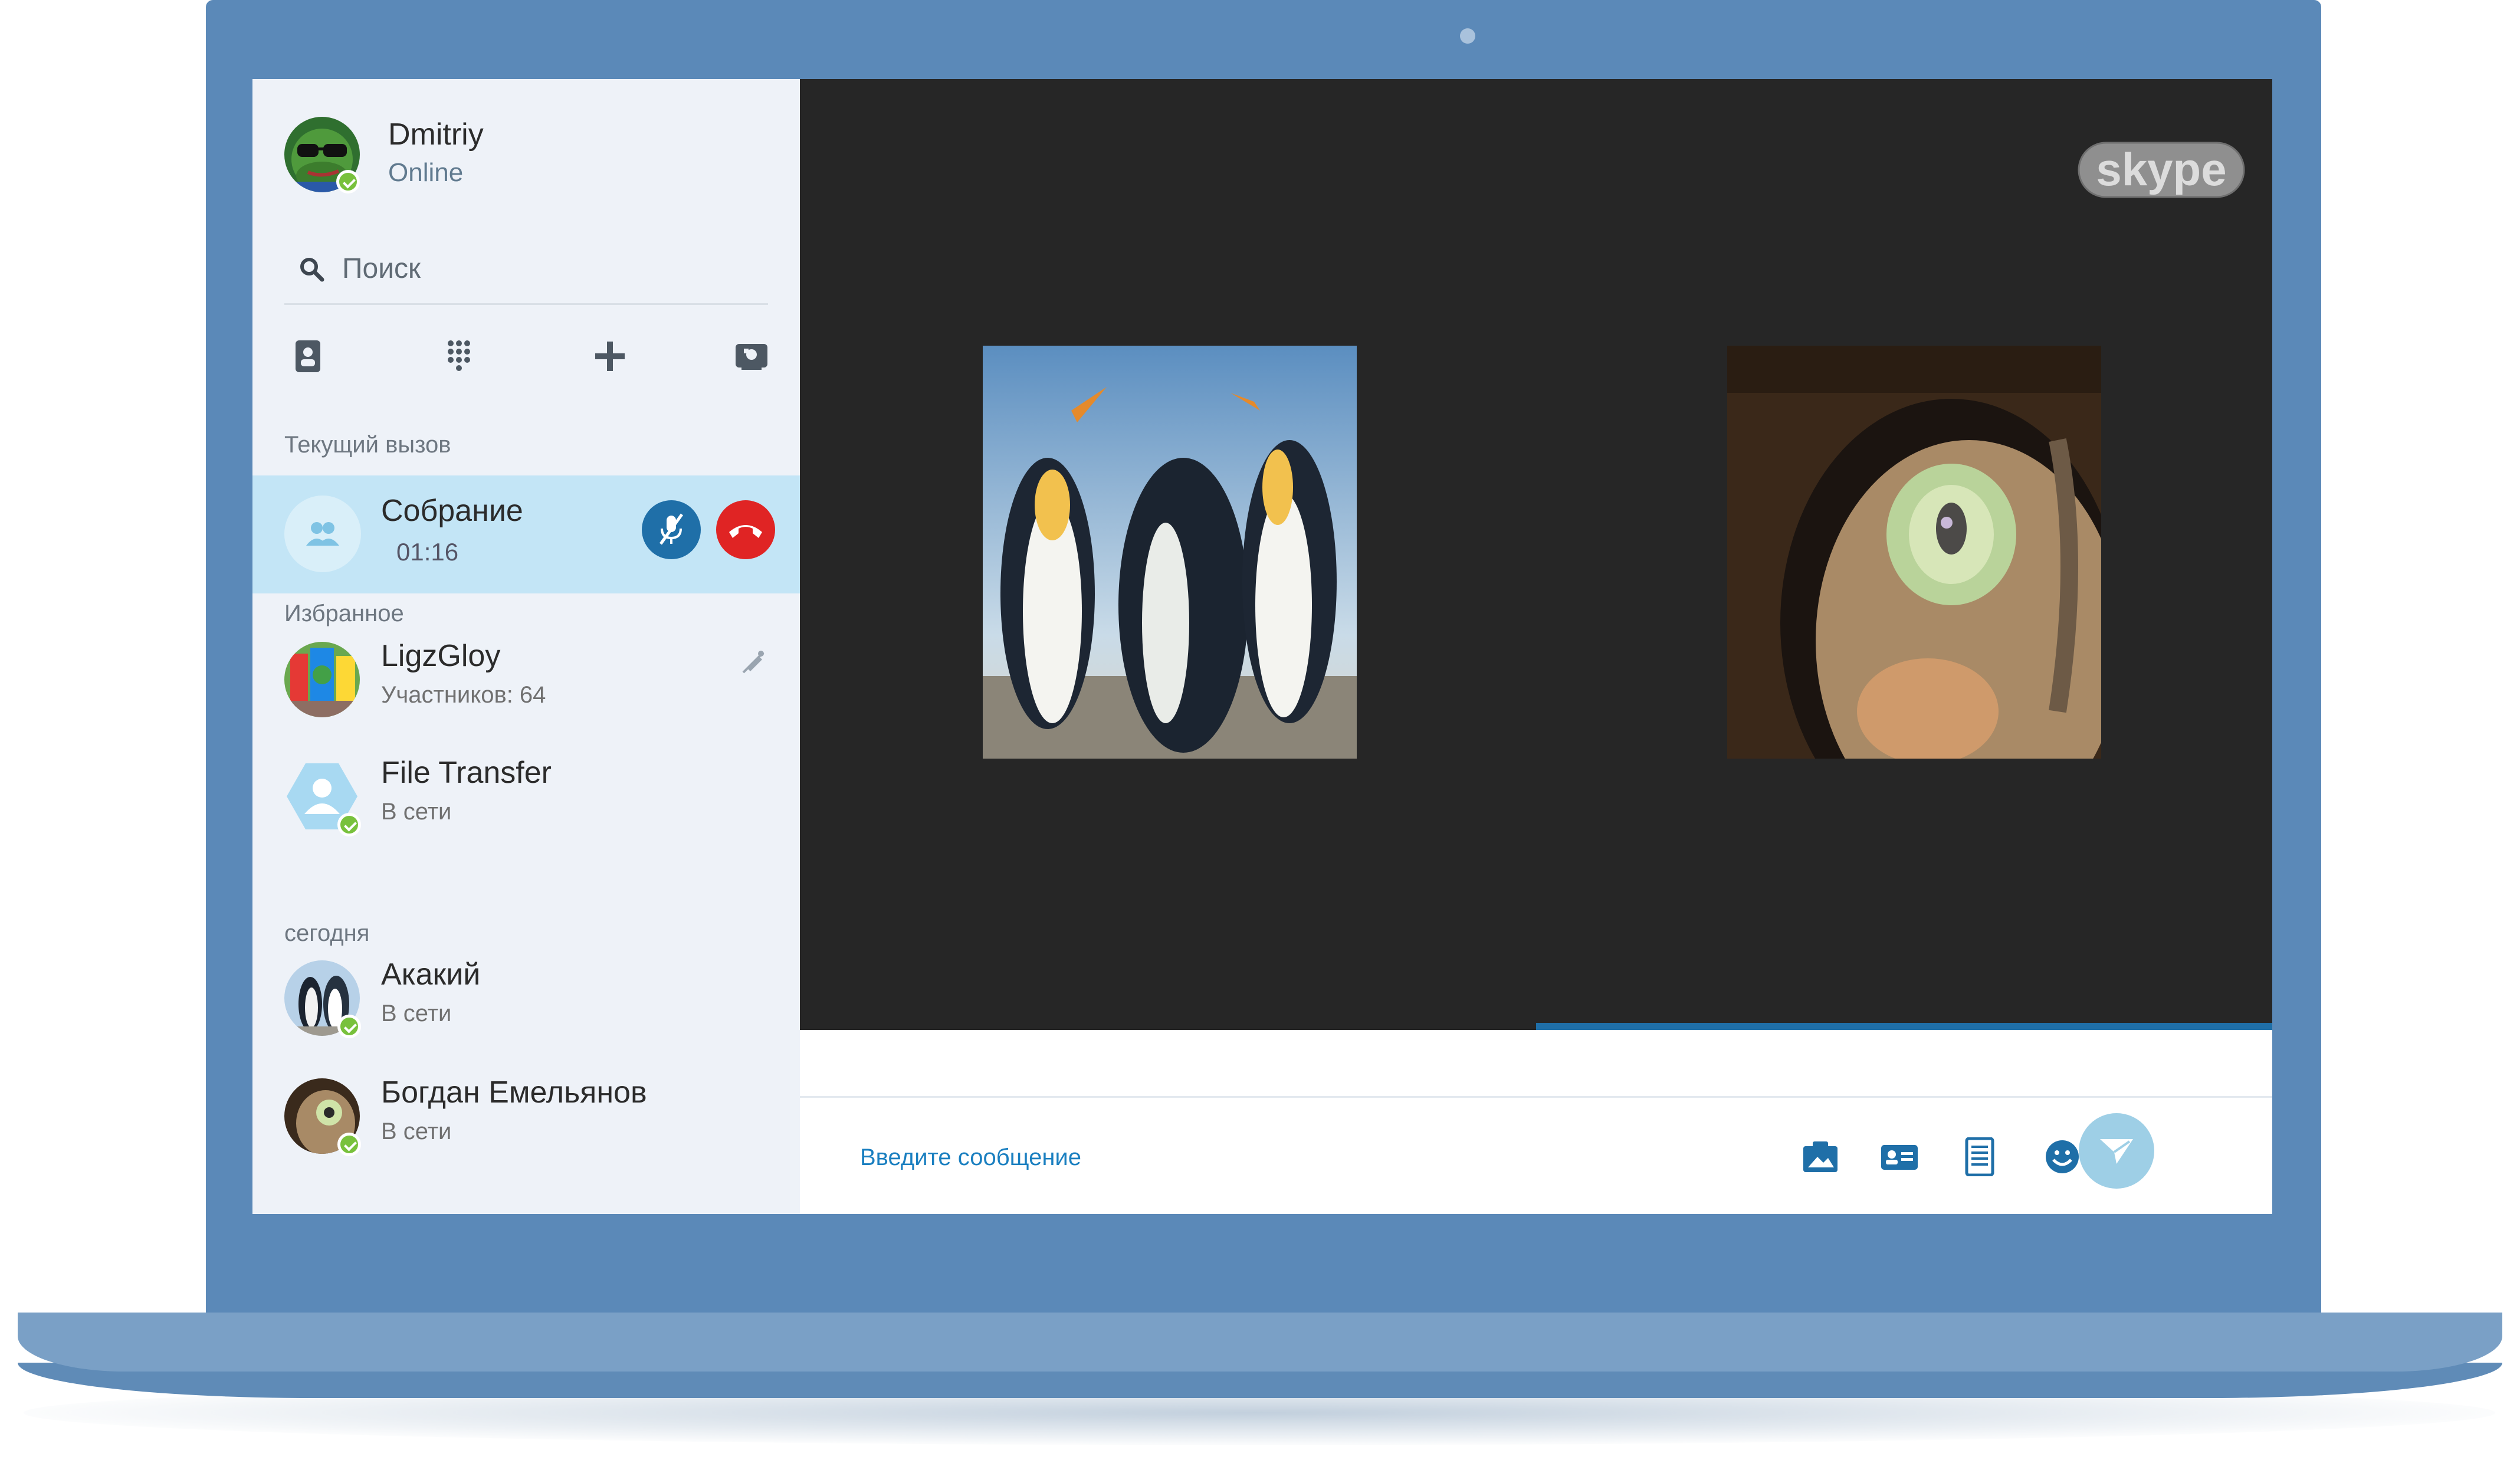 This screenshot has width=2520, height=1460. I want to click on current-call-name: Собрание, so click(452, 511).